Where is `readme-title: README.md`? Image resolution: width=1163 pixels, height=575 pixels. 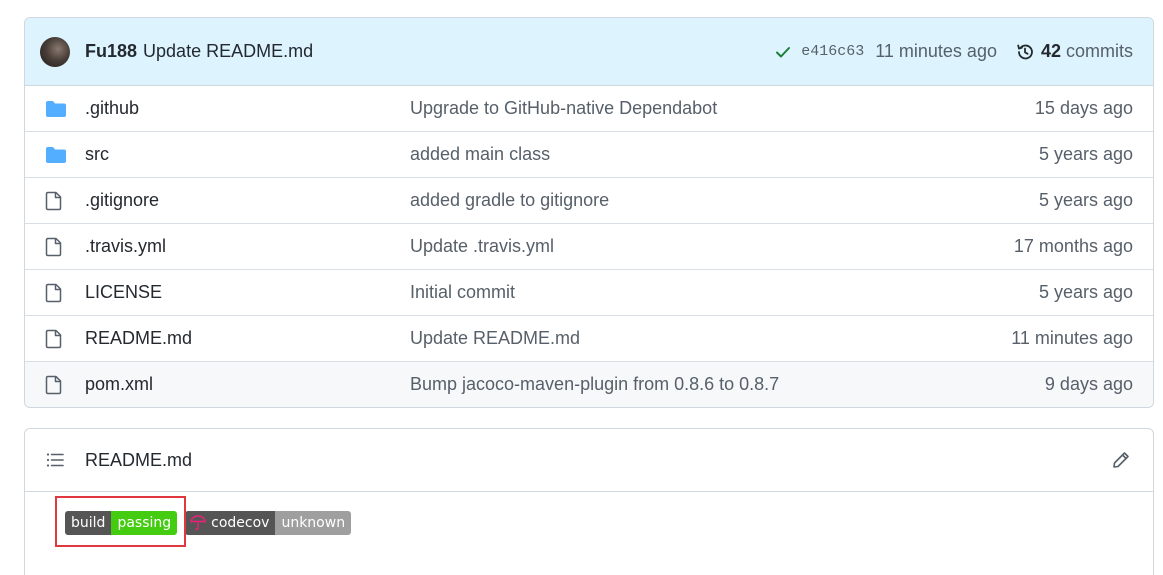 readme-title: README.md is located at coordinates (138, 460).